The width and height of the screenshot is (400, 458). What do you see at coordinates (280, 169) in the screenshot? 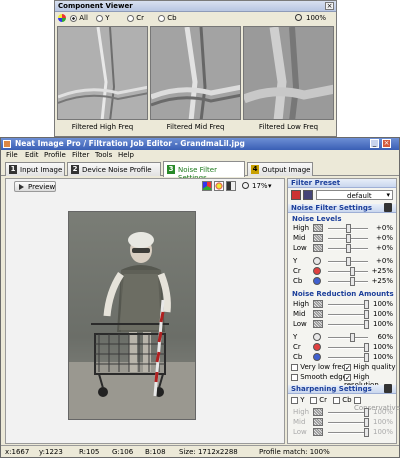
I see `tab-output-image: 4 Output Image` at bounding box center [280, 169].